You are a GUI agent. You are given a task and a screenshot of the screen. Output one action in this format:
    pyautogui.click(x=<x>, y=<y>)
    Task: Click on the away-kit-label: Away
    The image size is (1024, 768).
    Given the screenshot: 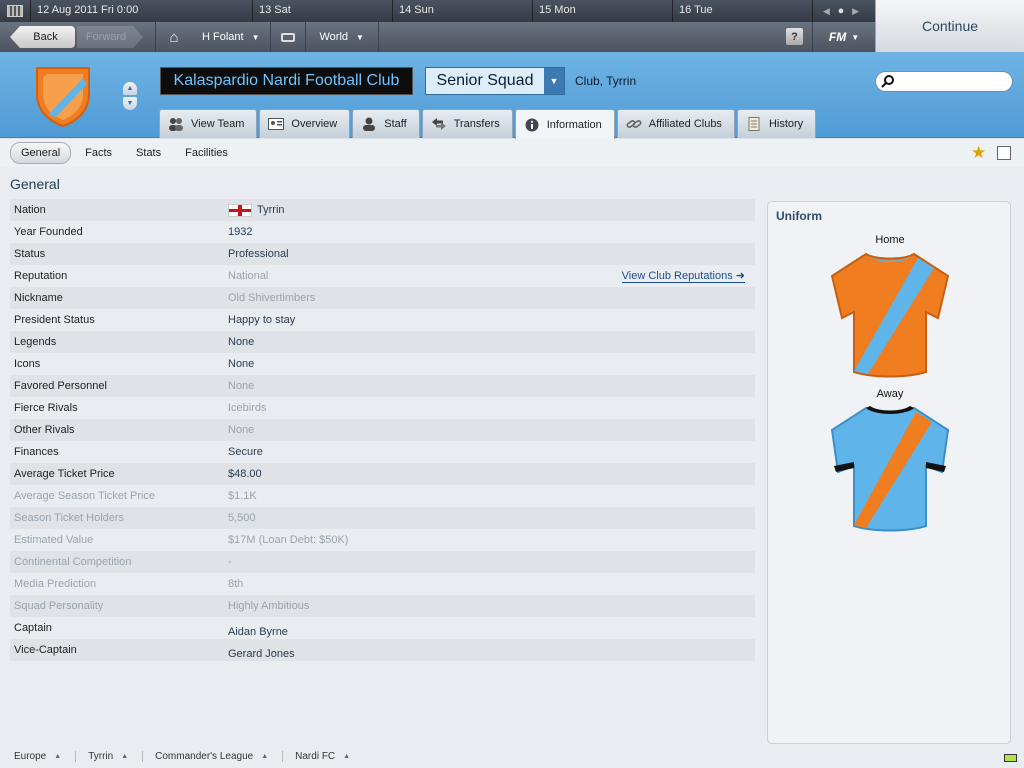 What is the action you would take?
    pyautogui.click(x=890, y=394)
    